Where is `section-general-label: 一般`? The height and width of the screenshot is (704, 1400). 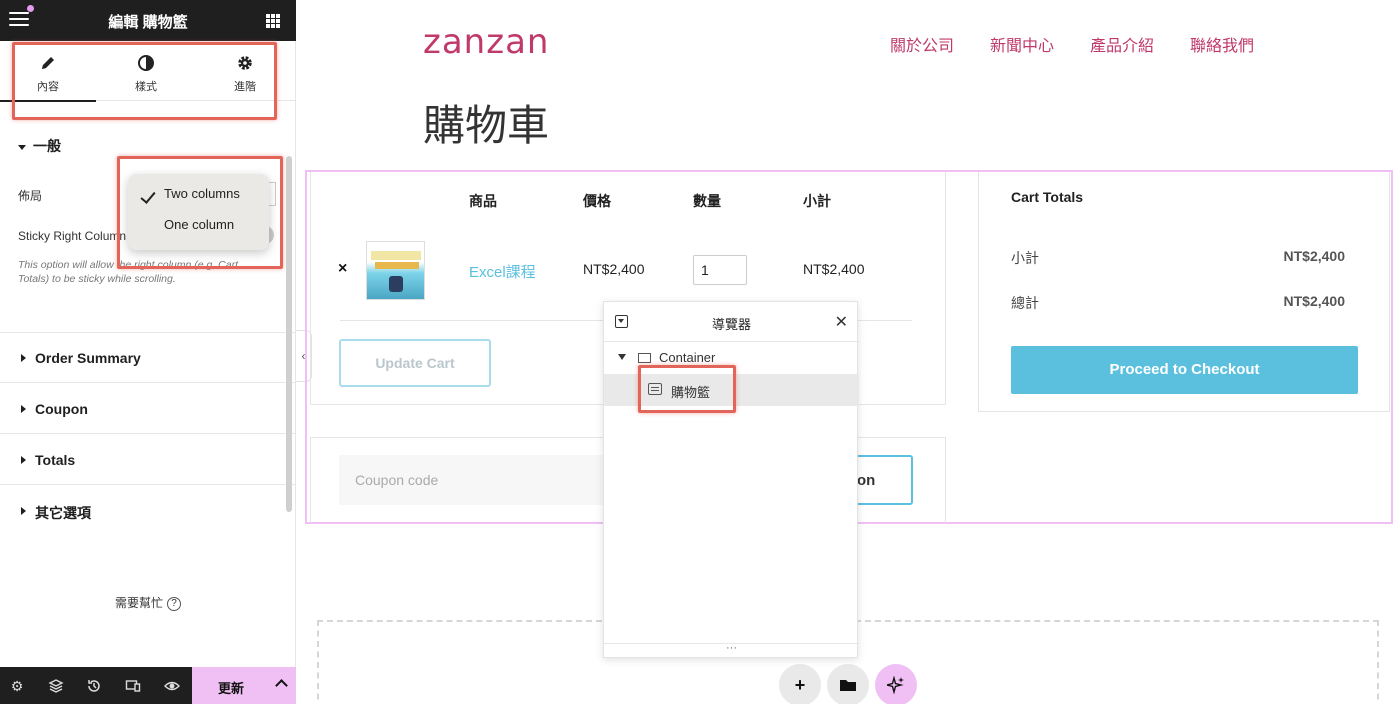
section-general-label: 一般 is located at coordinates (47, 146).